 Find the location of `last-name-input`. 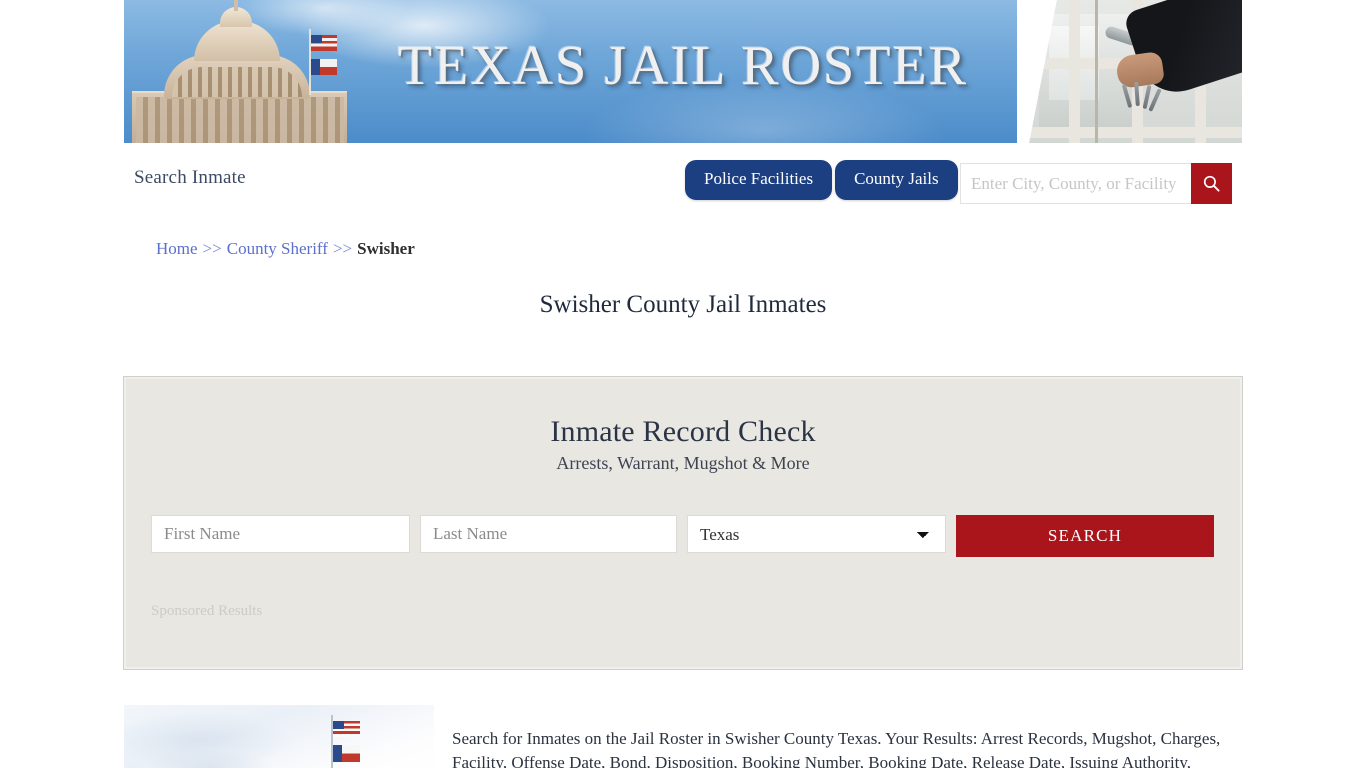

last-name-input is located at coordinates (548, 534).